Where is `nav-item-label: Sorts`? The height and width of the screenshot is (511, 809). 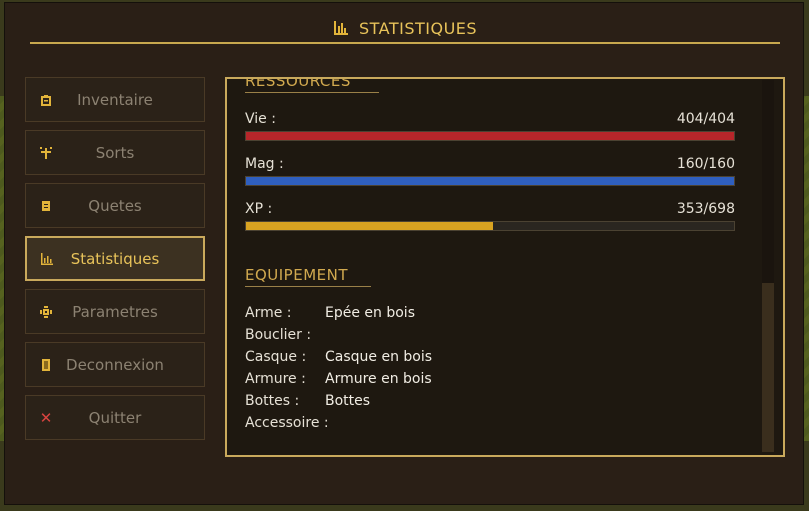
nav-item-label: Sorts is located at coordinates (115, 152).